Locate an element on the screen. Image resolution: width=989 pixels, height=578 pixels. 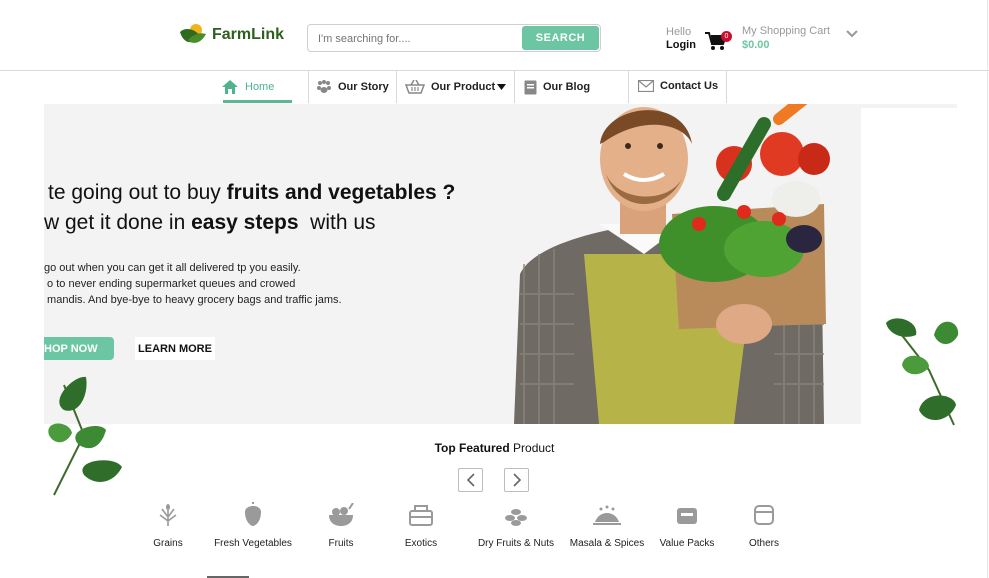
value-pack-icon is located at coordinates (687, 516).